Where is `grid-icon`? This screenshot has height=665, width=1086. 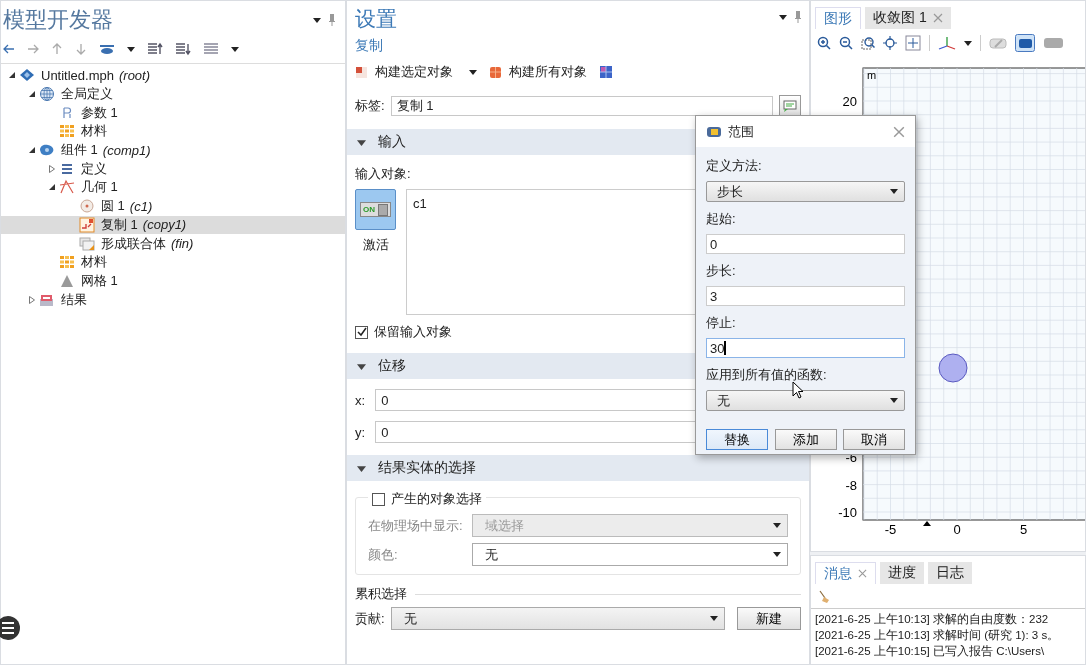
grid-icon is located at coordinates (606, 72).